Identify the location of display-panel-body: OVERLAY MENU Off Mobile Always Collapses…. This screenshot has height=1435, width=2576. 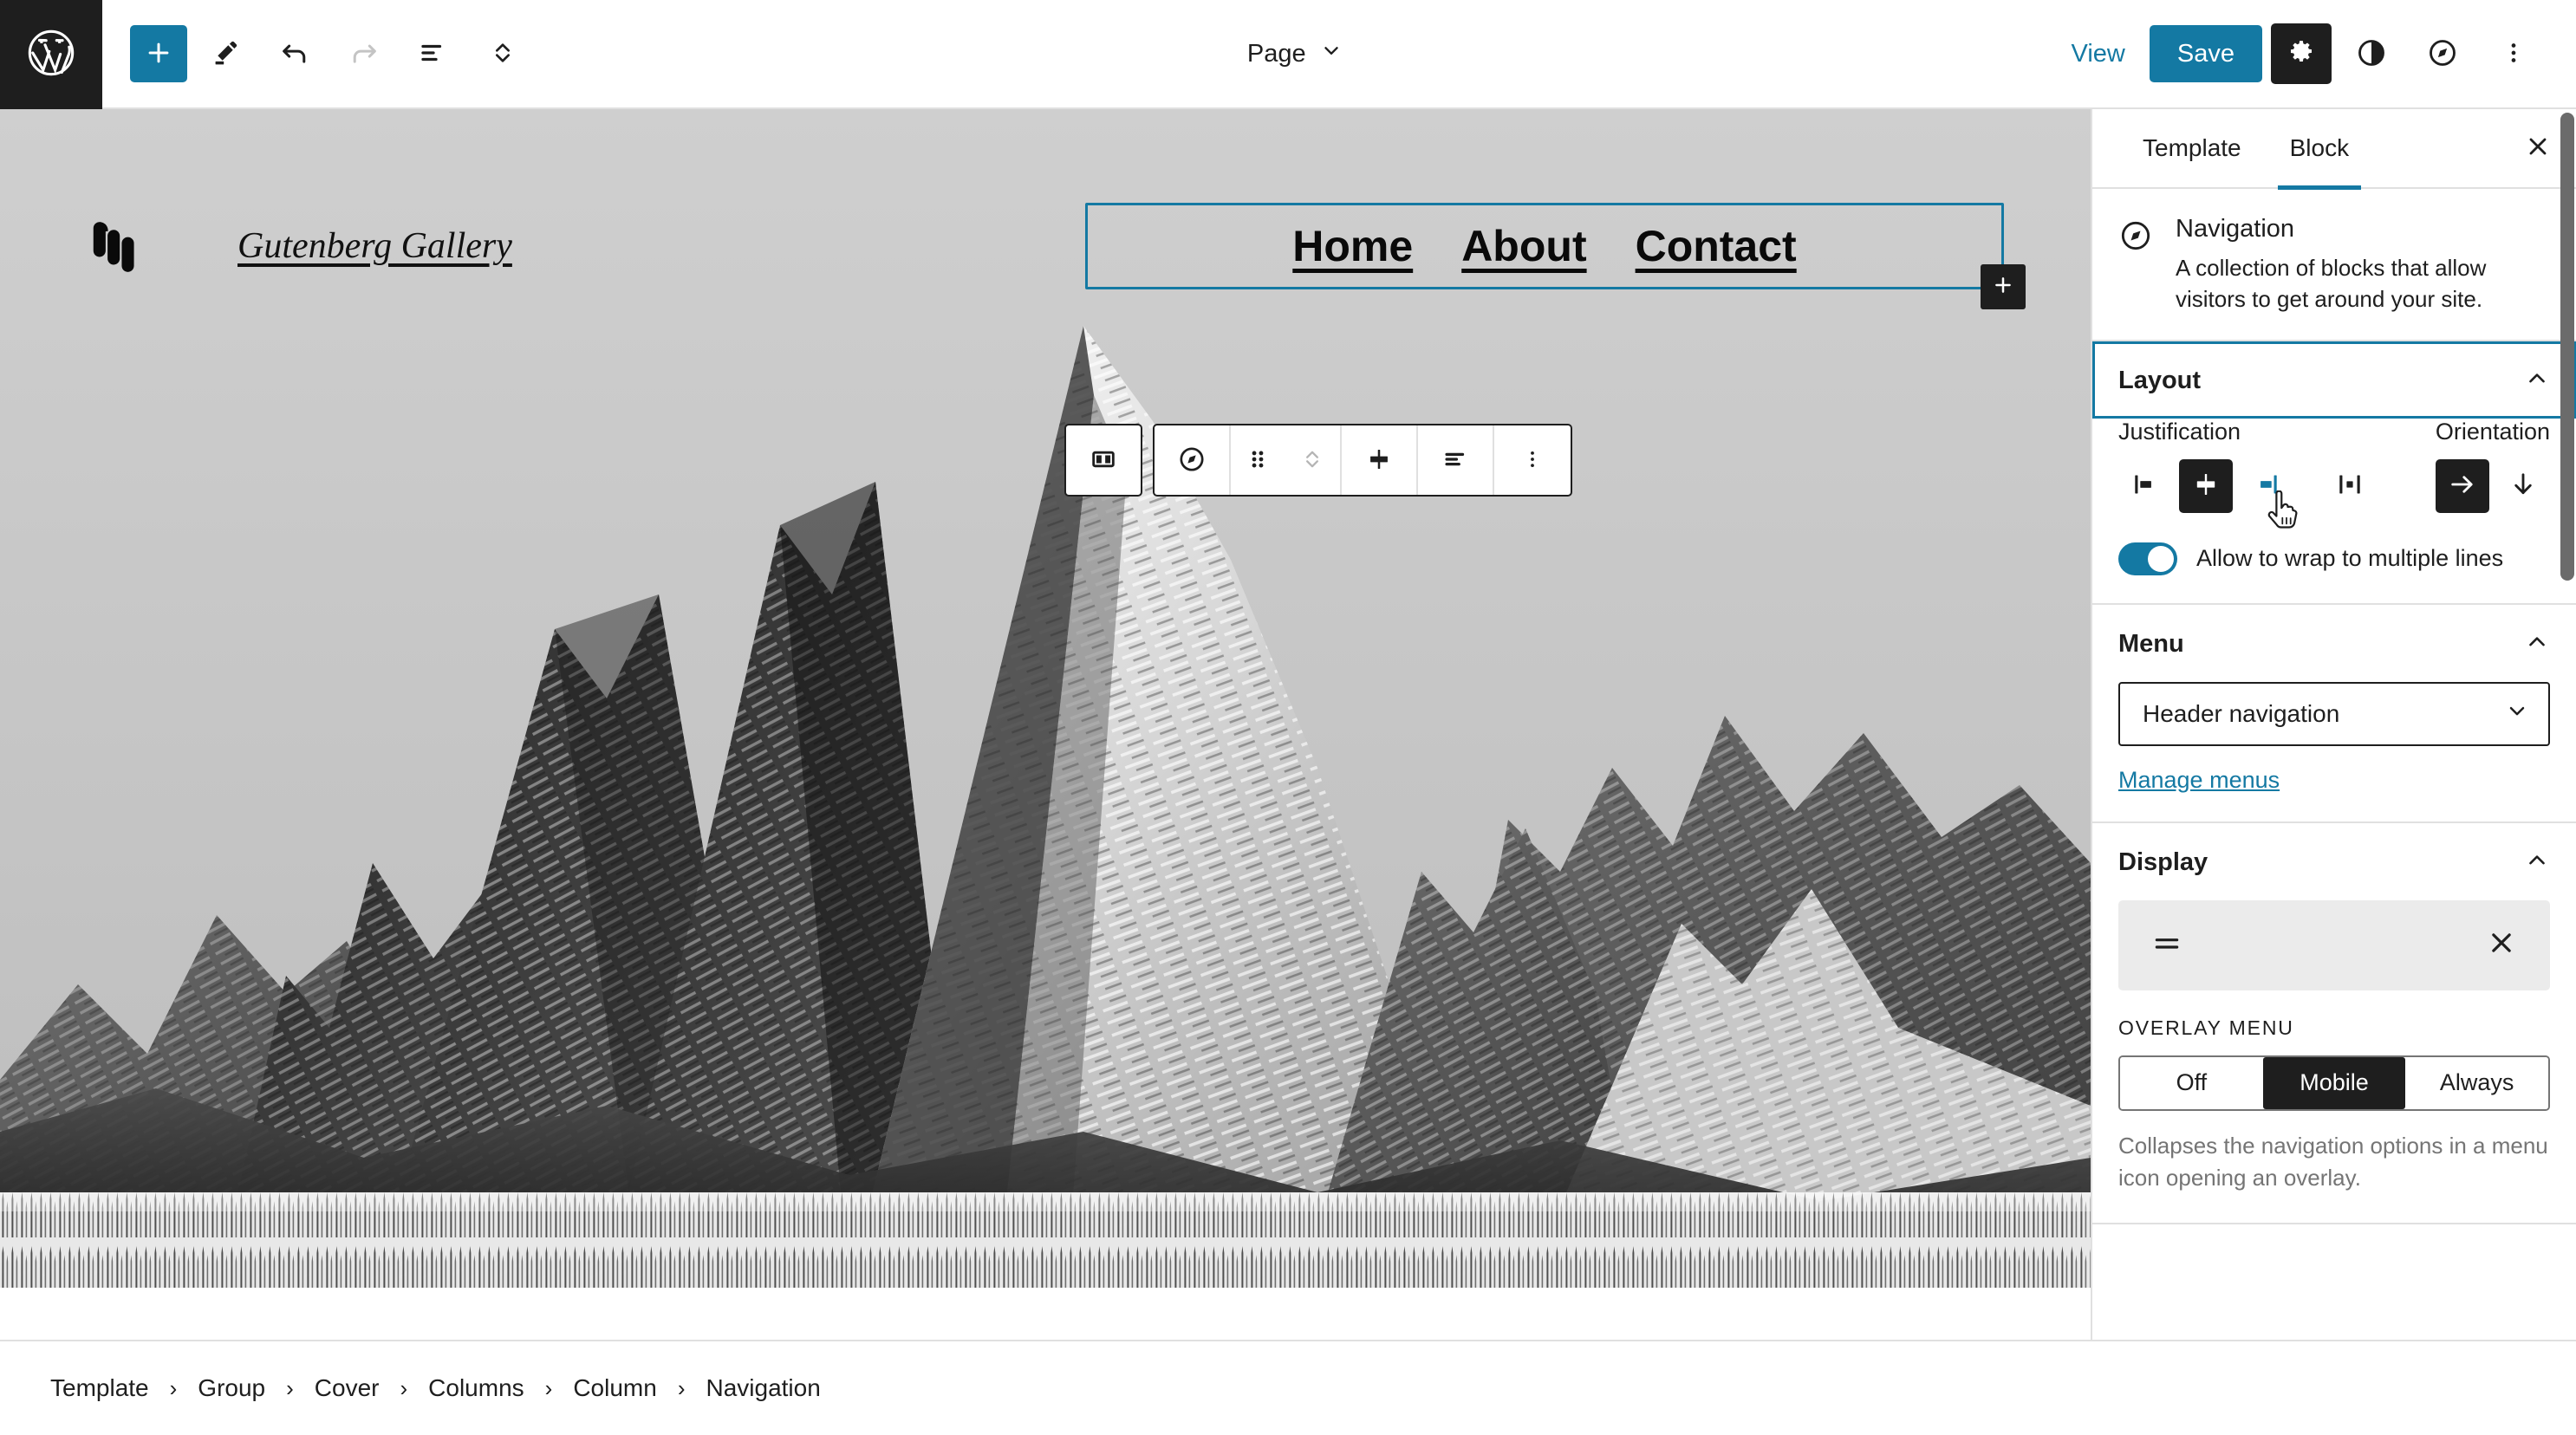
(2334, 1061).